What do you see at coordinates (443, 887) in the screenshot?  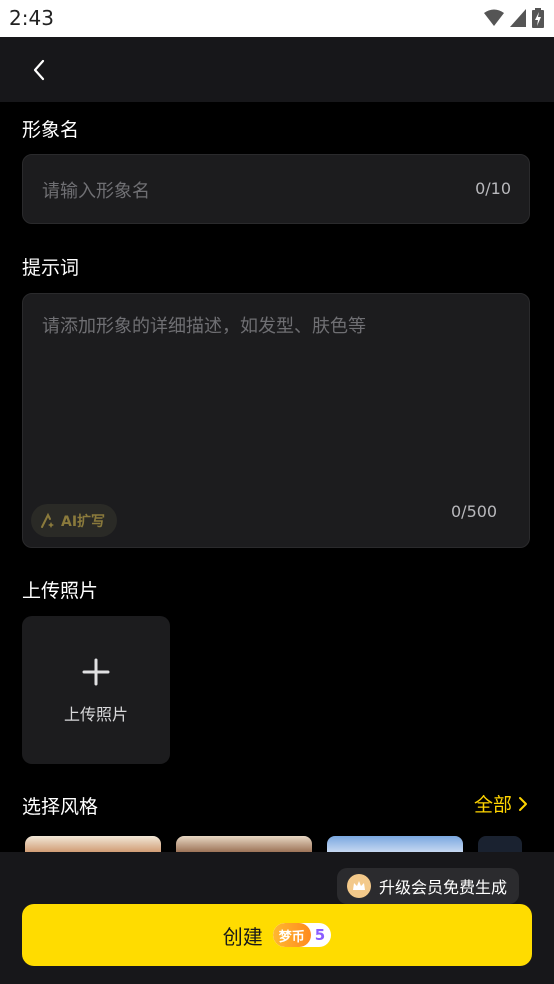 I see `vip-upgrade-label: 升级会员免费生成` at bounding box center [443, 887].